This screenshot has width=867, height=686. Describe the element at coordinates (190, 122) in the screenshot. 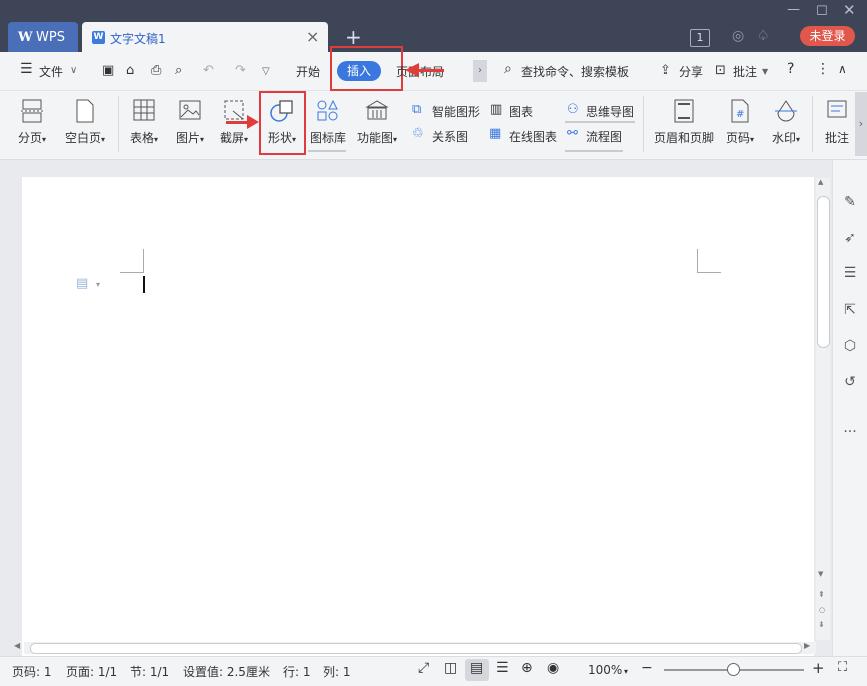

I see `picture-button: 图片▾` at that location.